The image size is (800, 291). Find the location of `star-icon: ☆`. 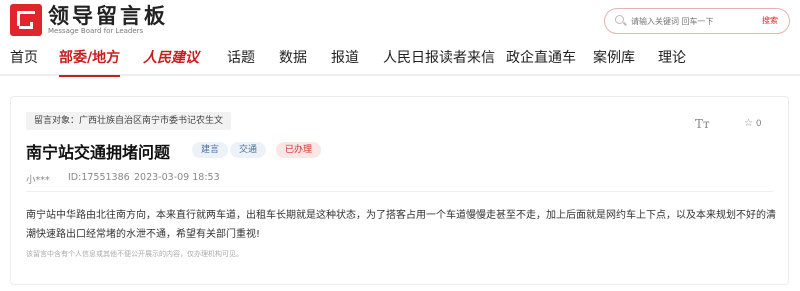

star-icon: ☆ is located at coordinates (748, 123).